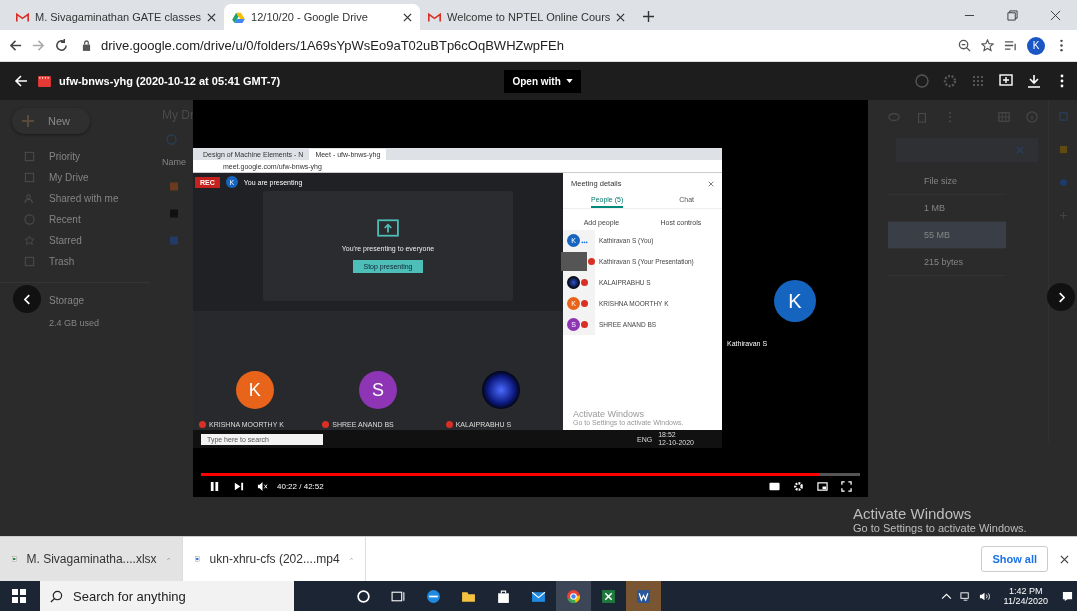 The image size is (1077, 611). I want to click on add-comment-icon, so click(1006, 81).